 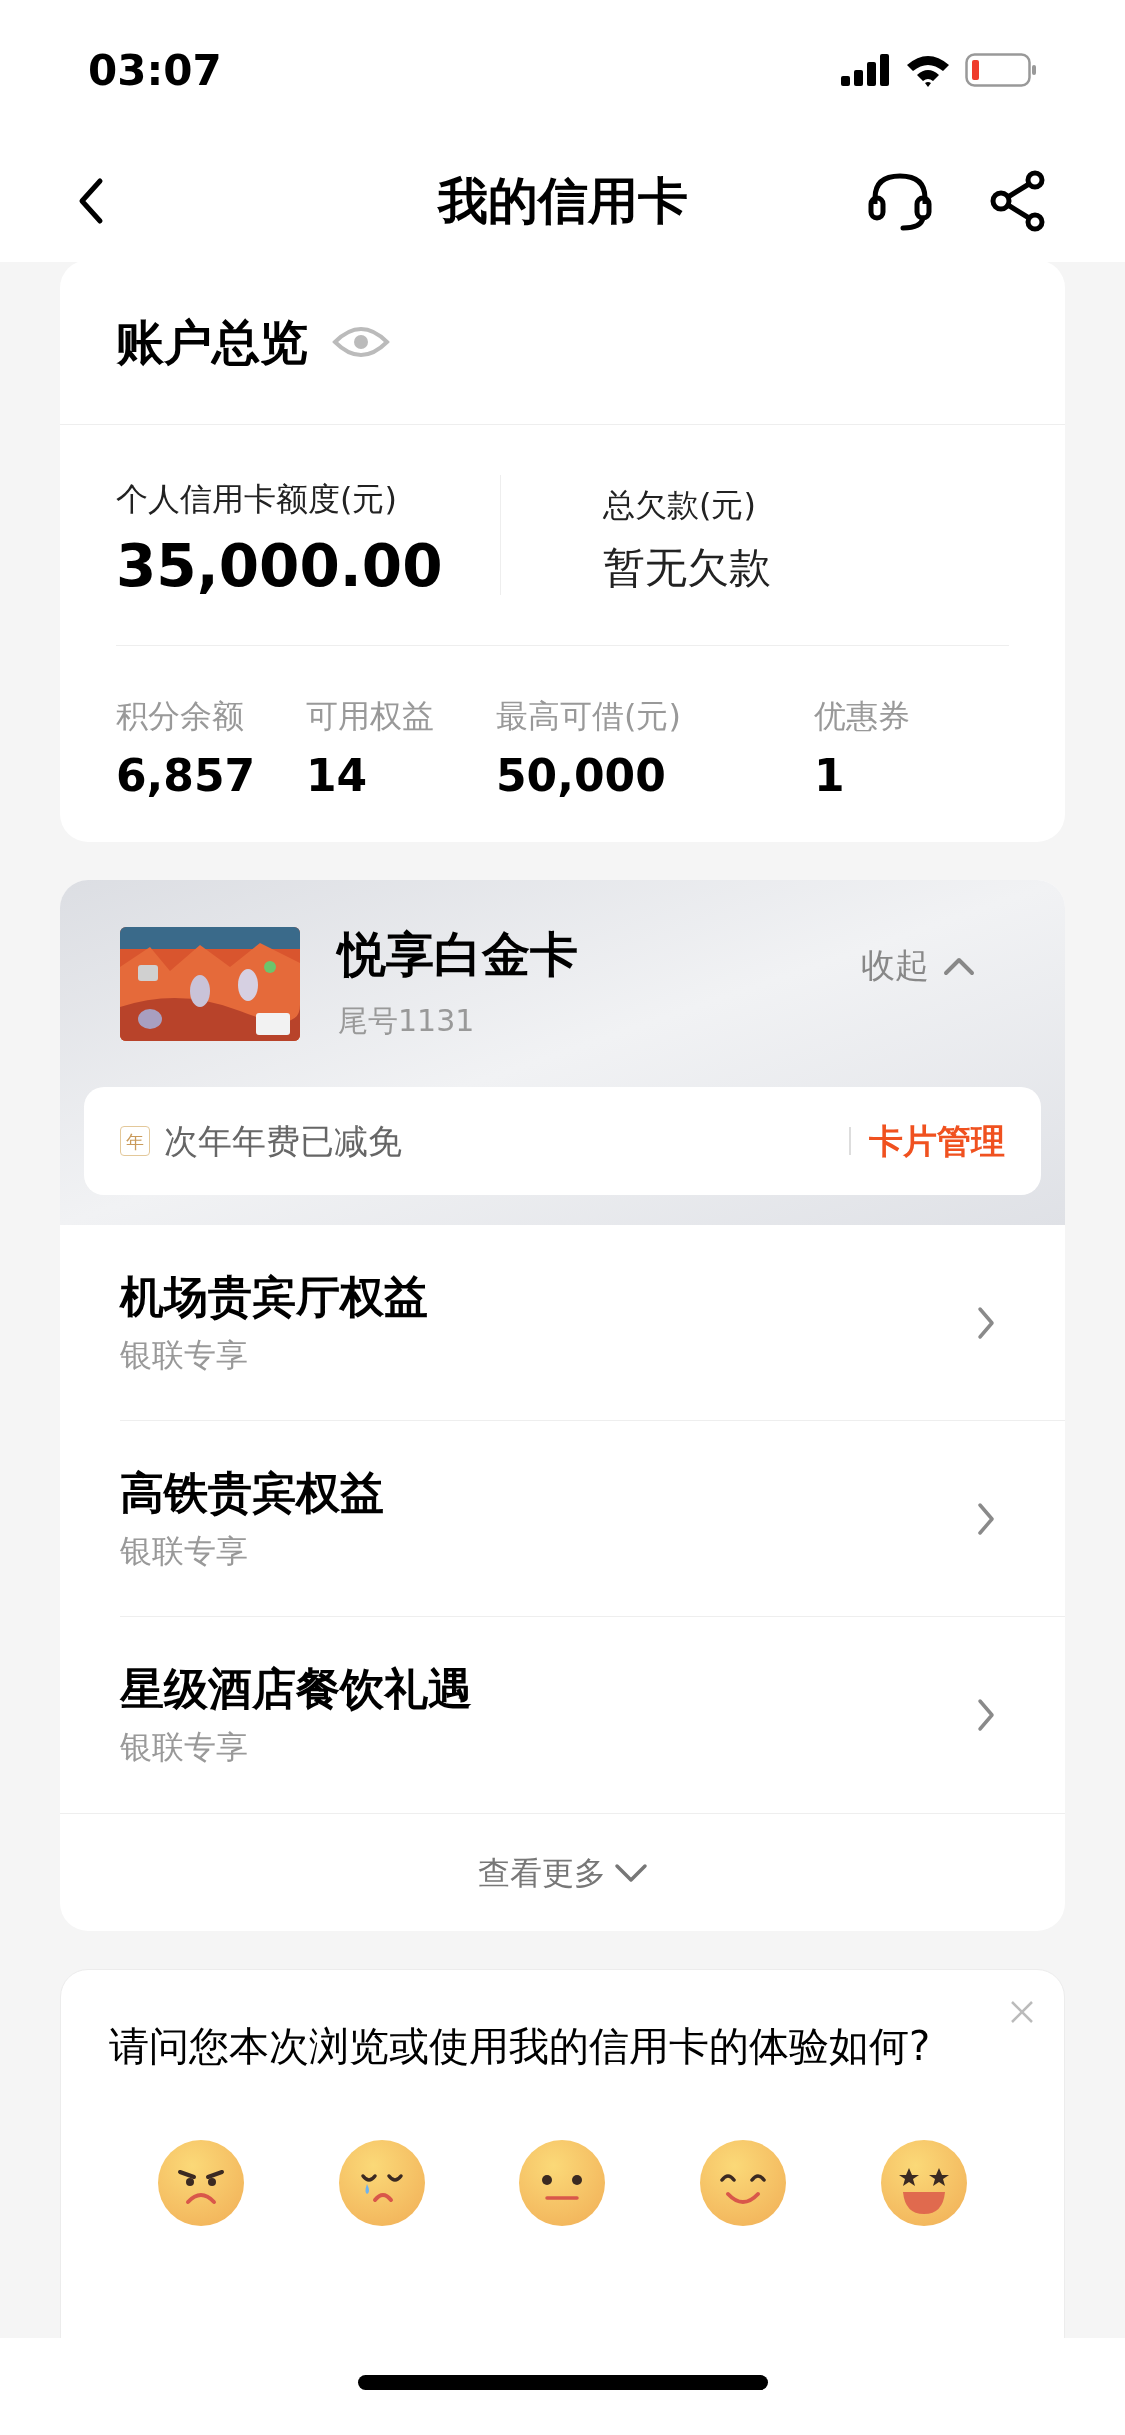 What do you see at coordinates (458, 954) in the screenshot?
I see `card-name: 悦享白金卡` at bounding box center [458, 954].